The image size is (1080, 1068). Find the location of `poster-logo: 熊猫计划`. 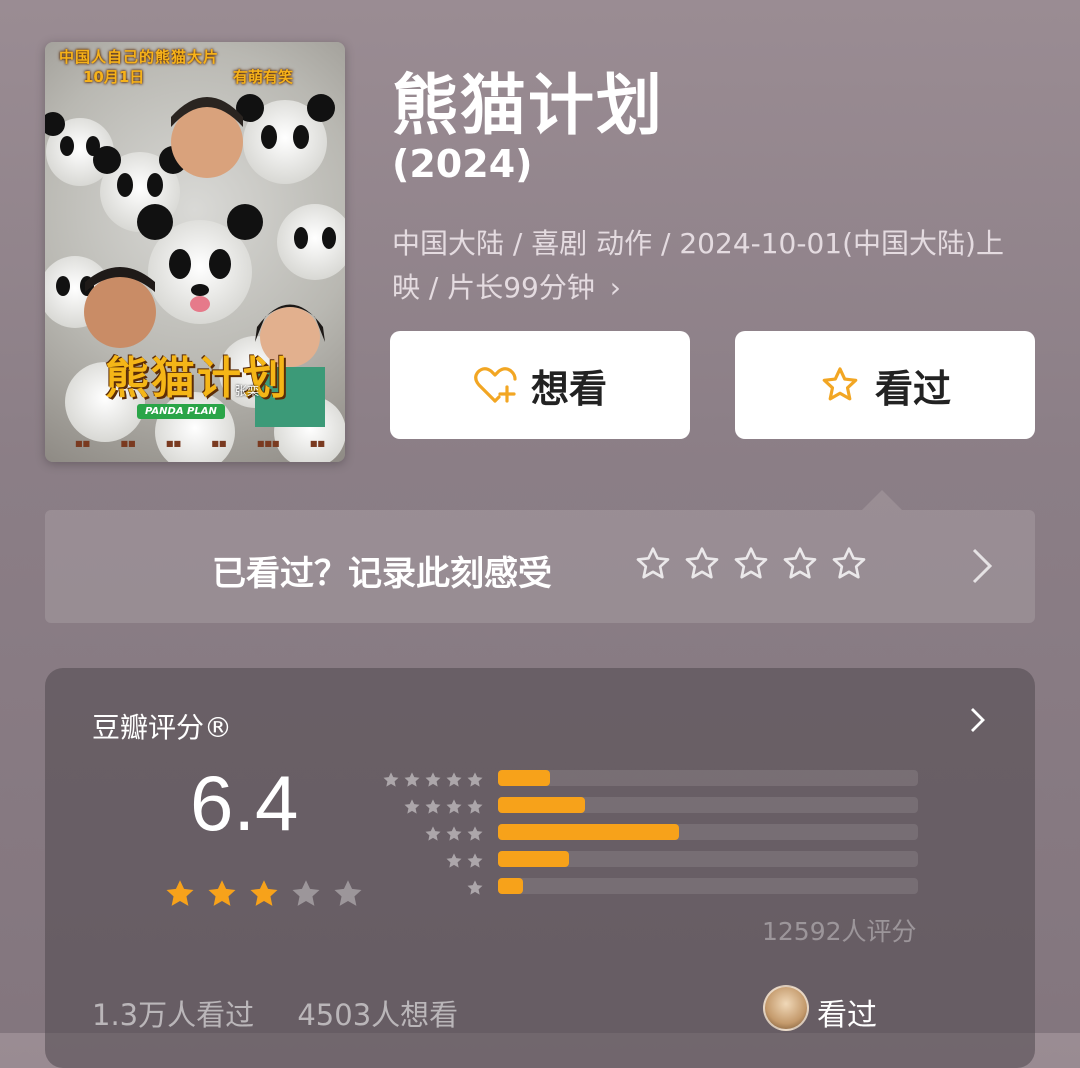

poster-logo: 熊猫计划 is located at coordinates (197, 378).